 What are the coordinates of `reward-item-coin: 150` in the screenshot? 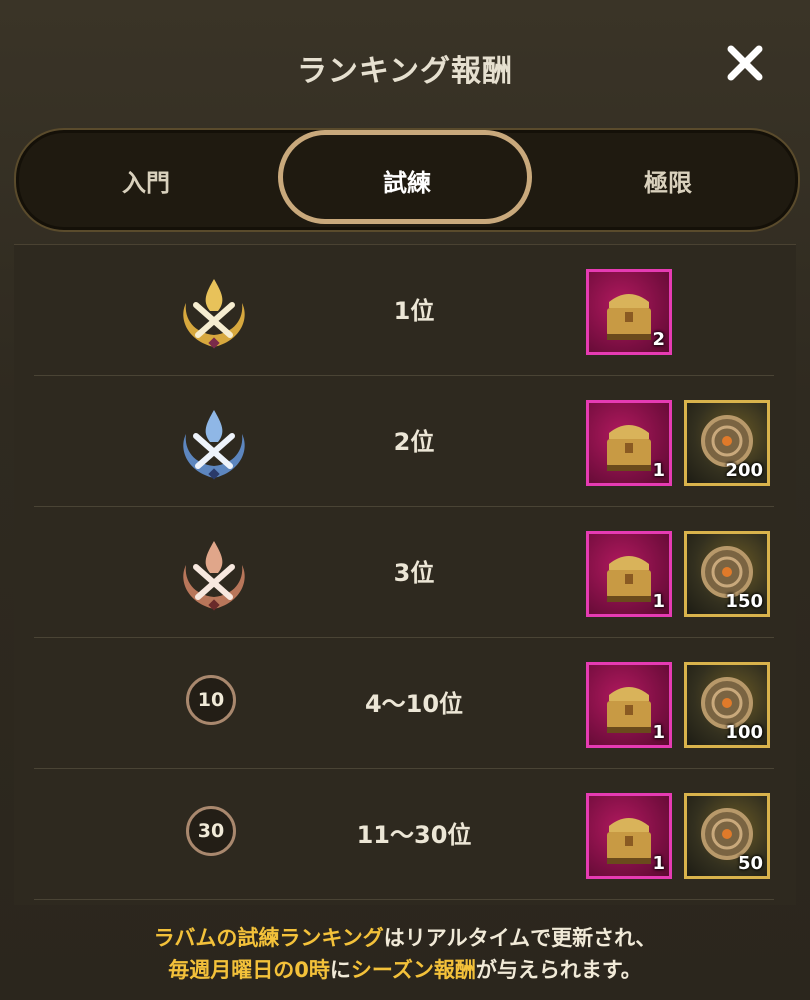 It's located at (727, 574).